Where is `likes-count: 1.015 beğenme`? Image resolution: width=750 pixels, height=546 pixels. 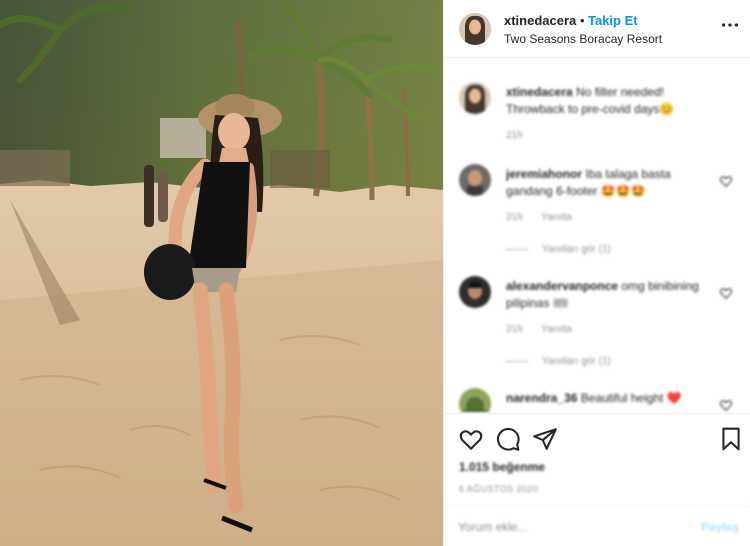
likes-count: 1.015 beğenme is located at coordinates (502, 467).